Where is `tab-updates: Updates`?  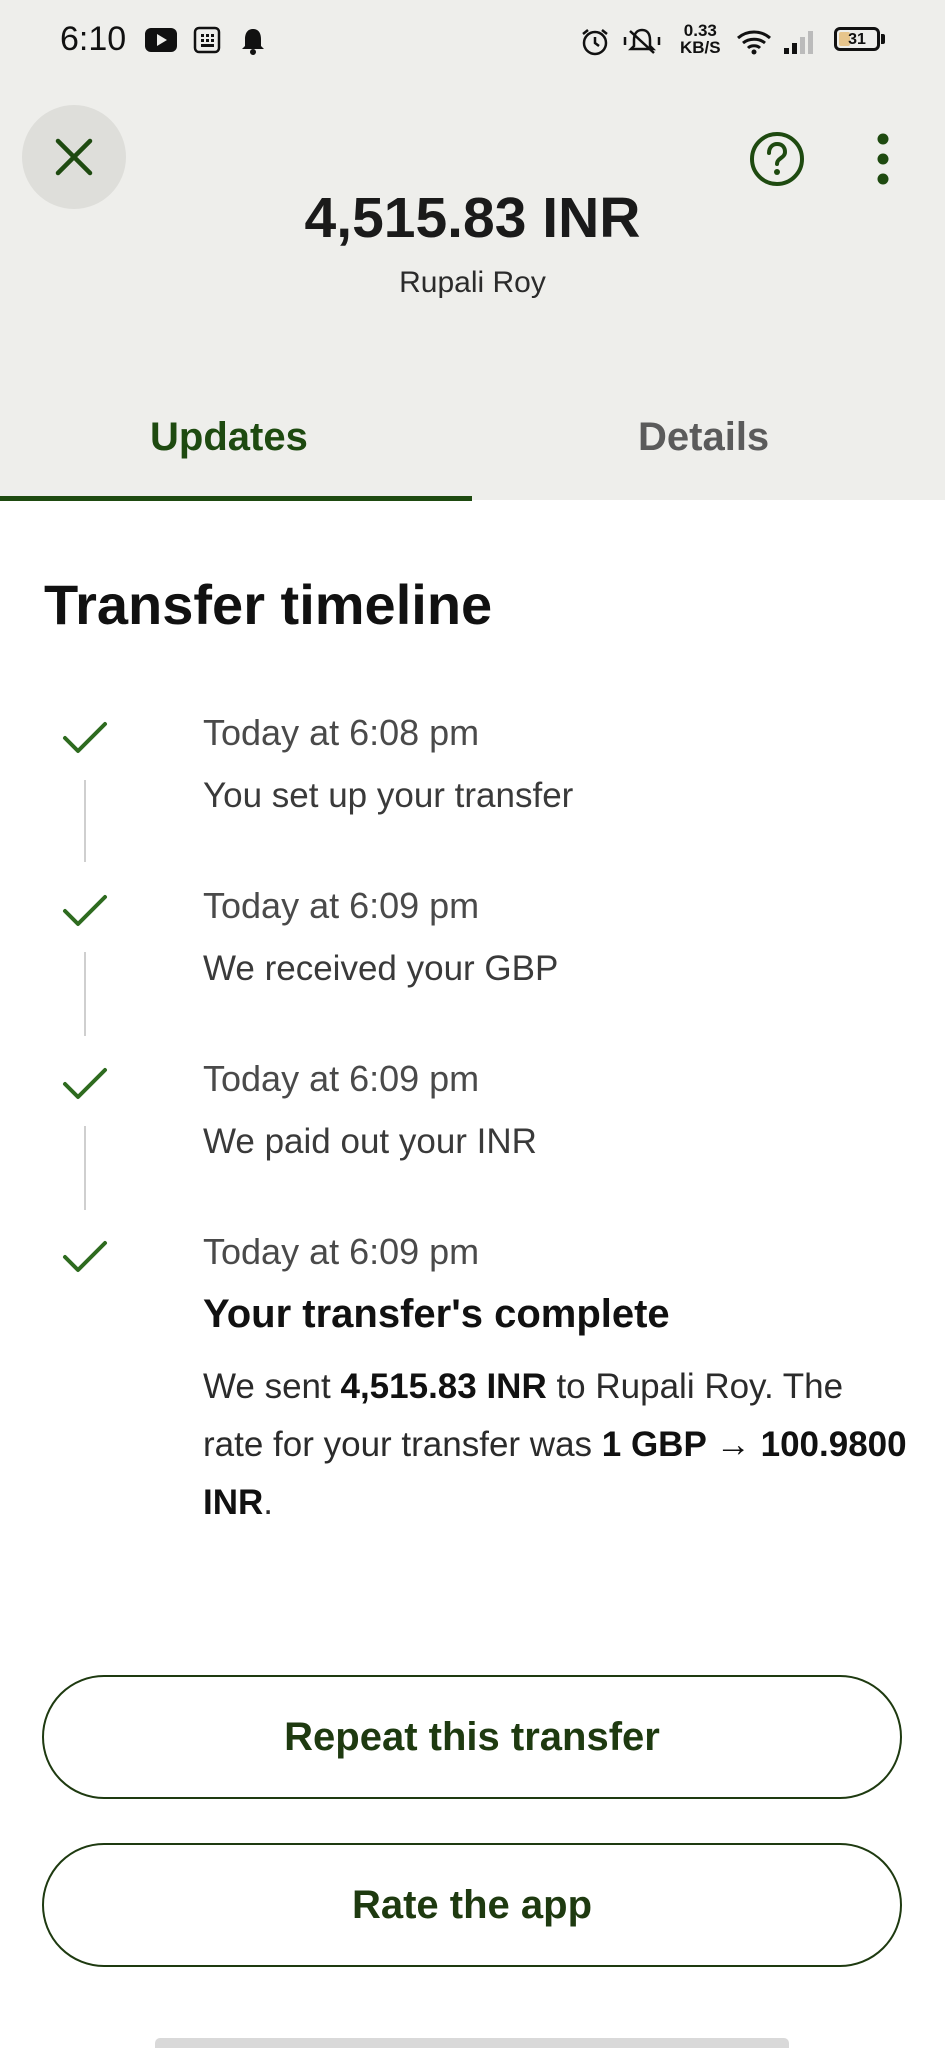 tab-updates: Updates is located at coordinates (229, 437).